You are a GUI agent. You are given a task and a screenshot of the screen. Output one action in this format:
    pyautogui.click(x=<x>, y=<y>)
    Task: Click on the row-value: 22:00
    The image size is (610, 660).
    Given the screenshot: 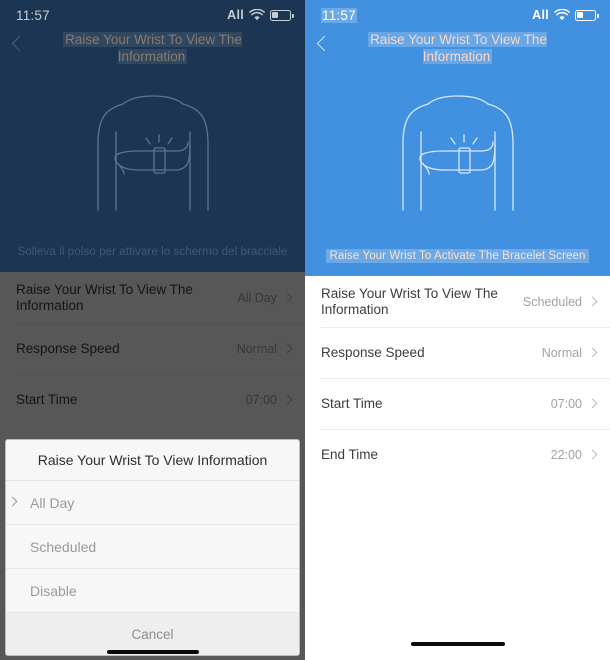 What is the action you would take?
    pyautogui.click(x=566, y=454)
    